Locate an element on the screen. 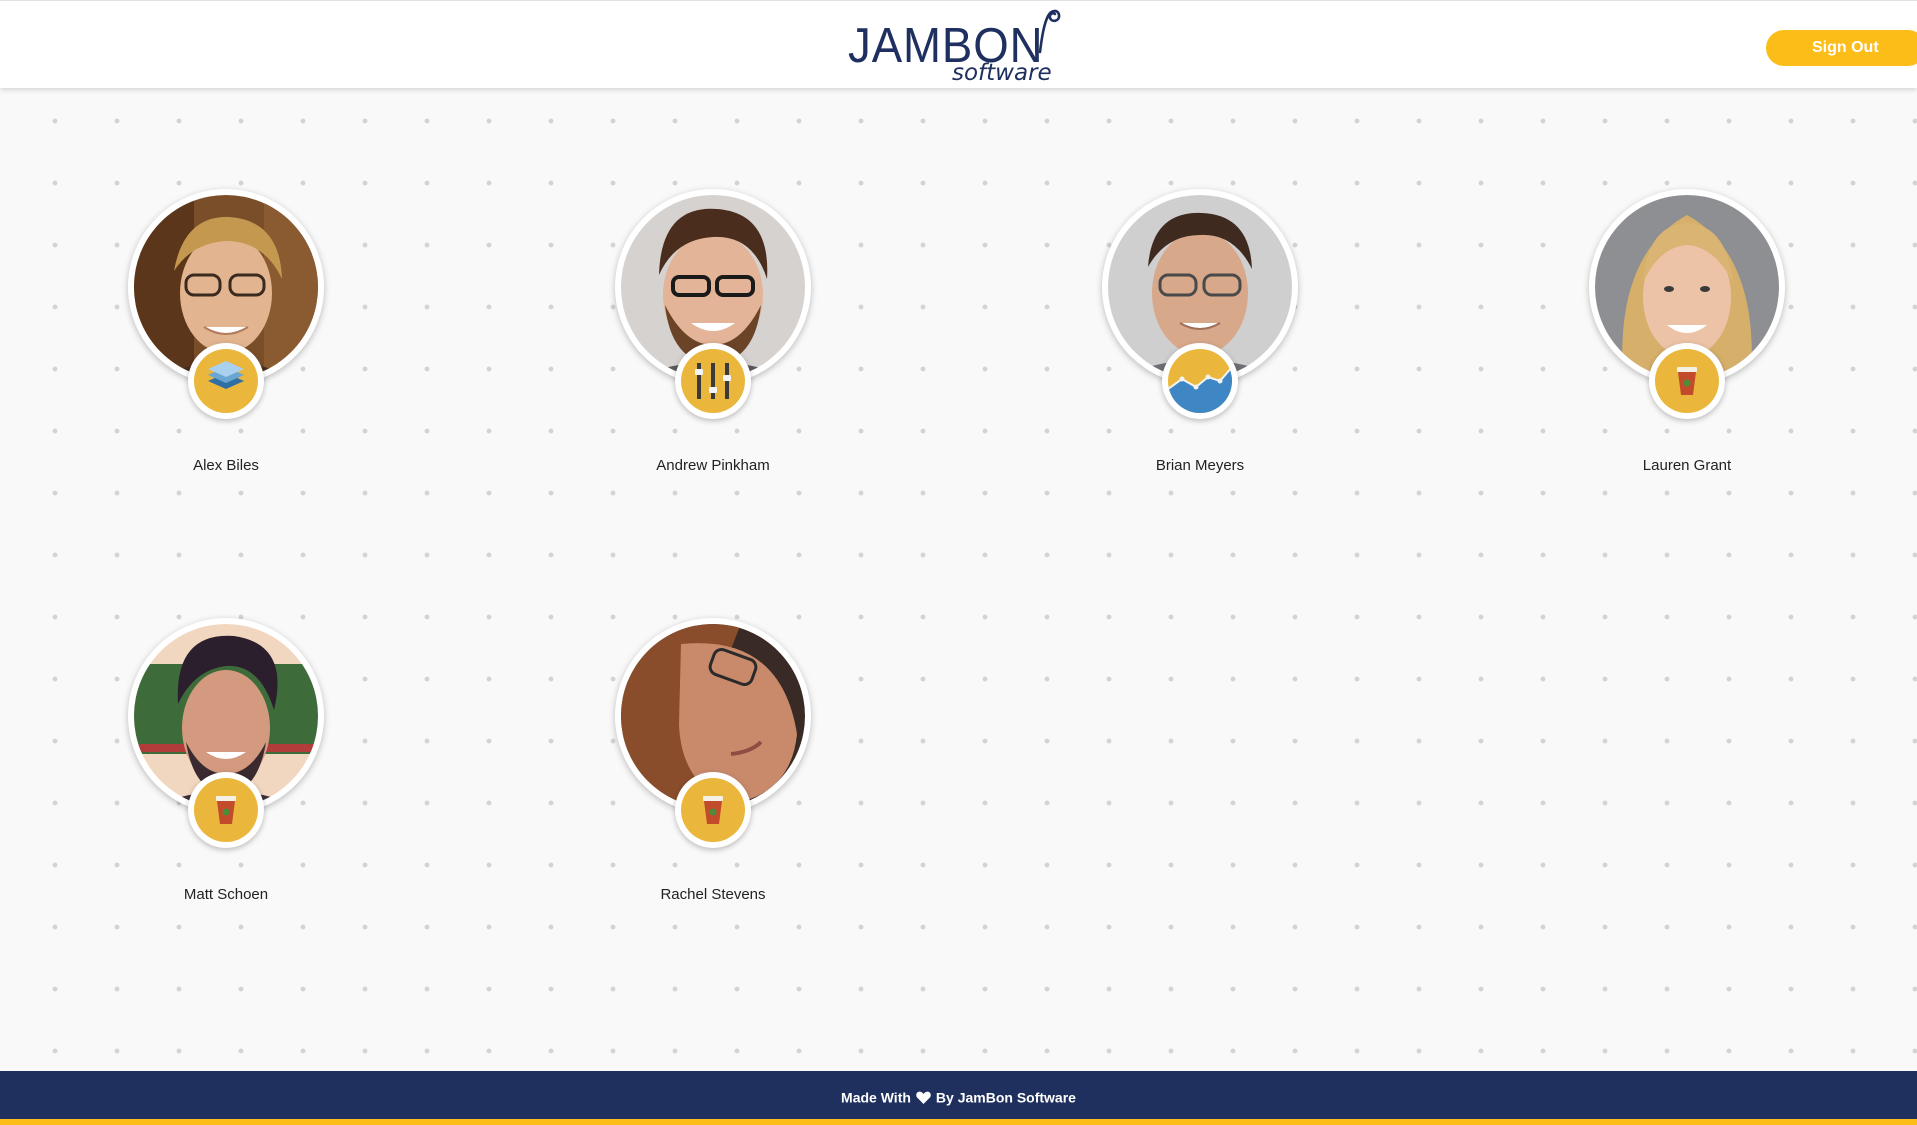 This screenshot has height=1125, width=1917. chart-icon is located at coordinates (1200, 389).